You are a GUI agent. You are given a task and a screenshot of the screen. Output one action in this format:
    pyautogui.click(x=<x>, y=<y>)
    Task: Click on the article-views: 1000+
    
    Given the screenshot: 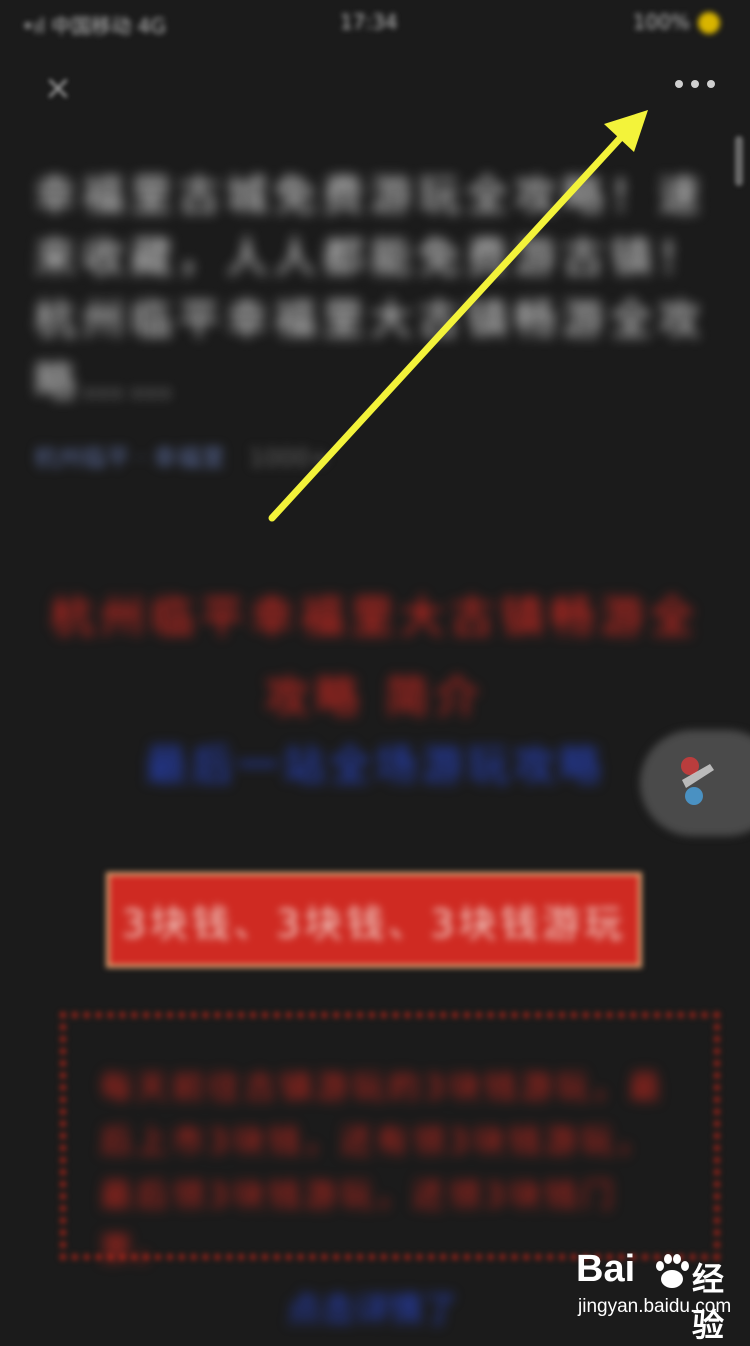 What is the action you would take?
    pyautogui.click(x=289, y=458)
    